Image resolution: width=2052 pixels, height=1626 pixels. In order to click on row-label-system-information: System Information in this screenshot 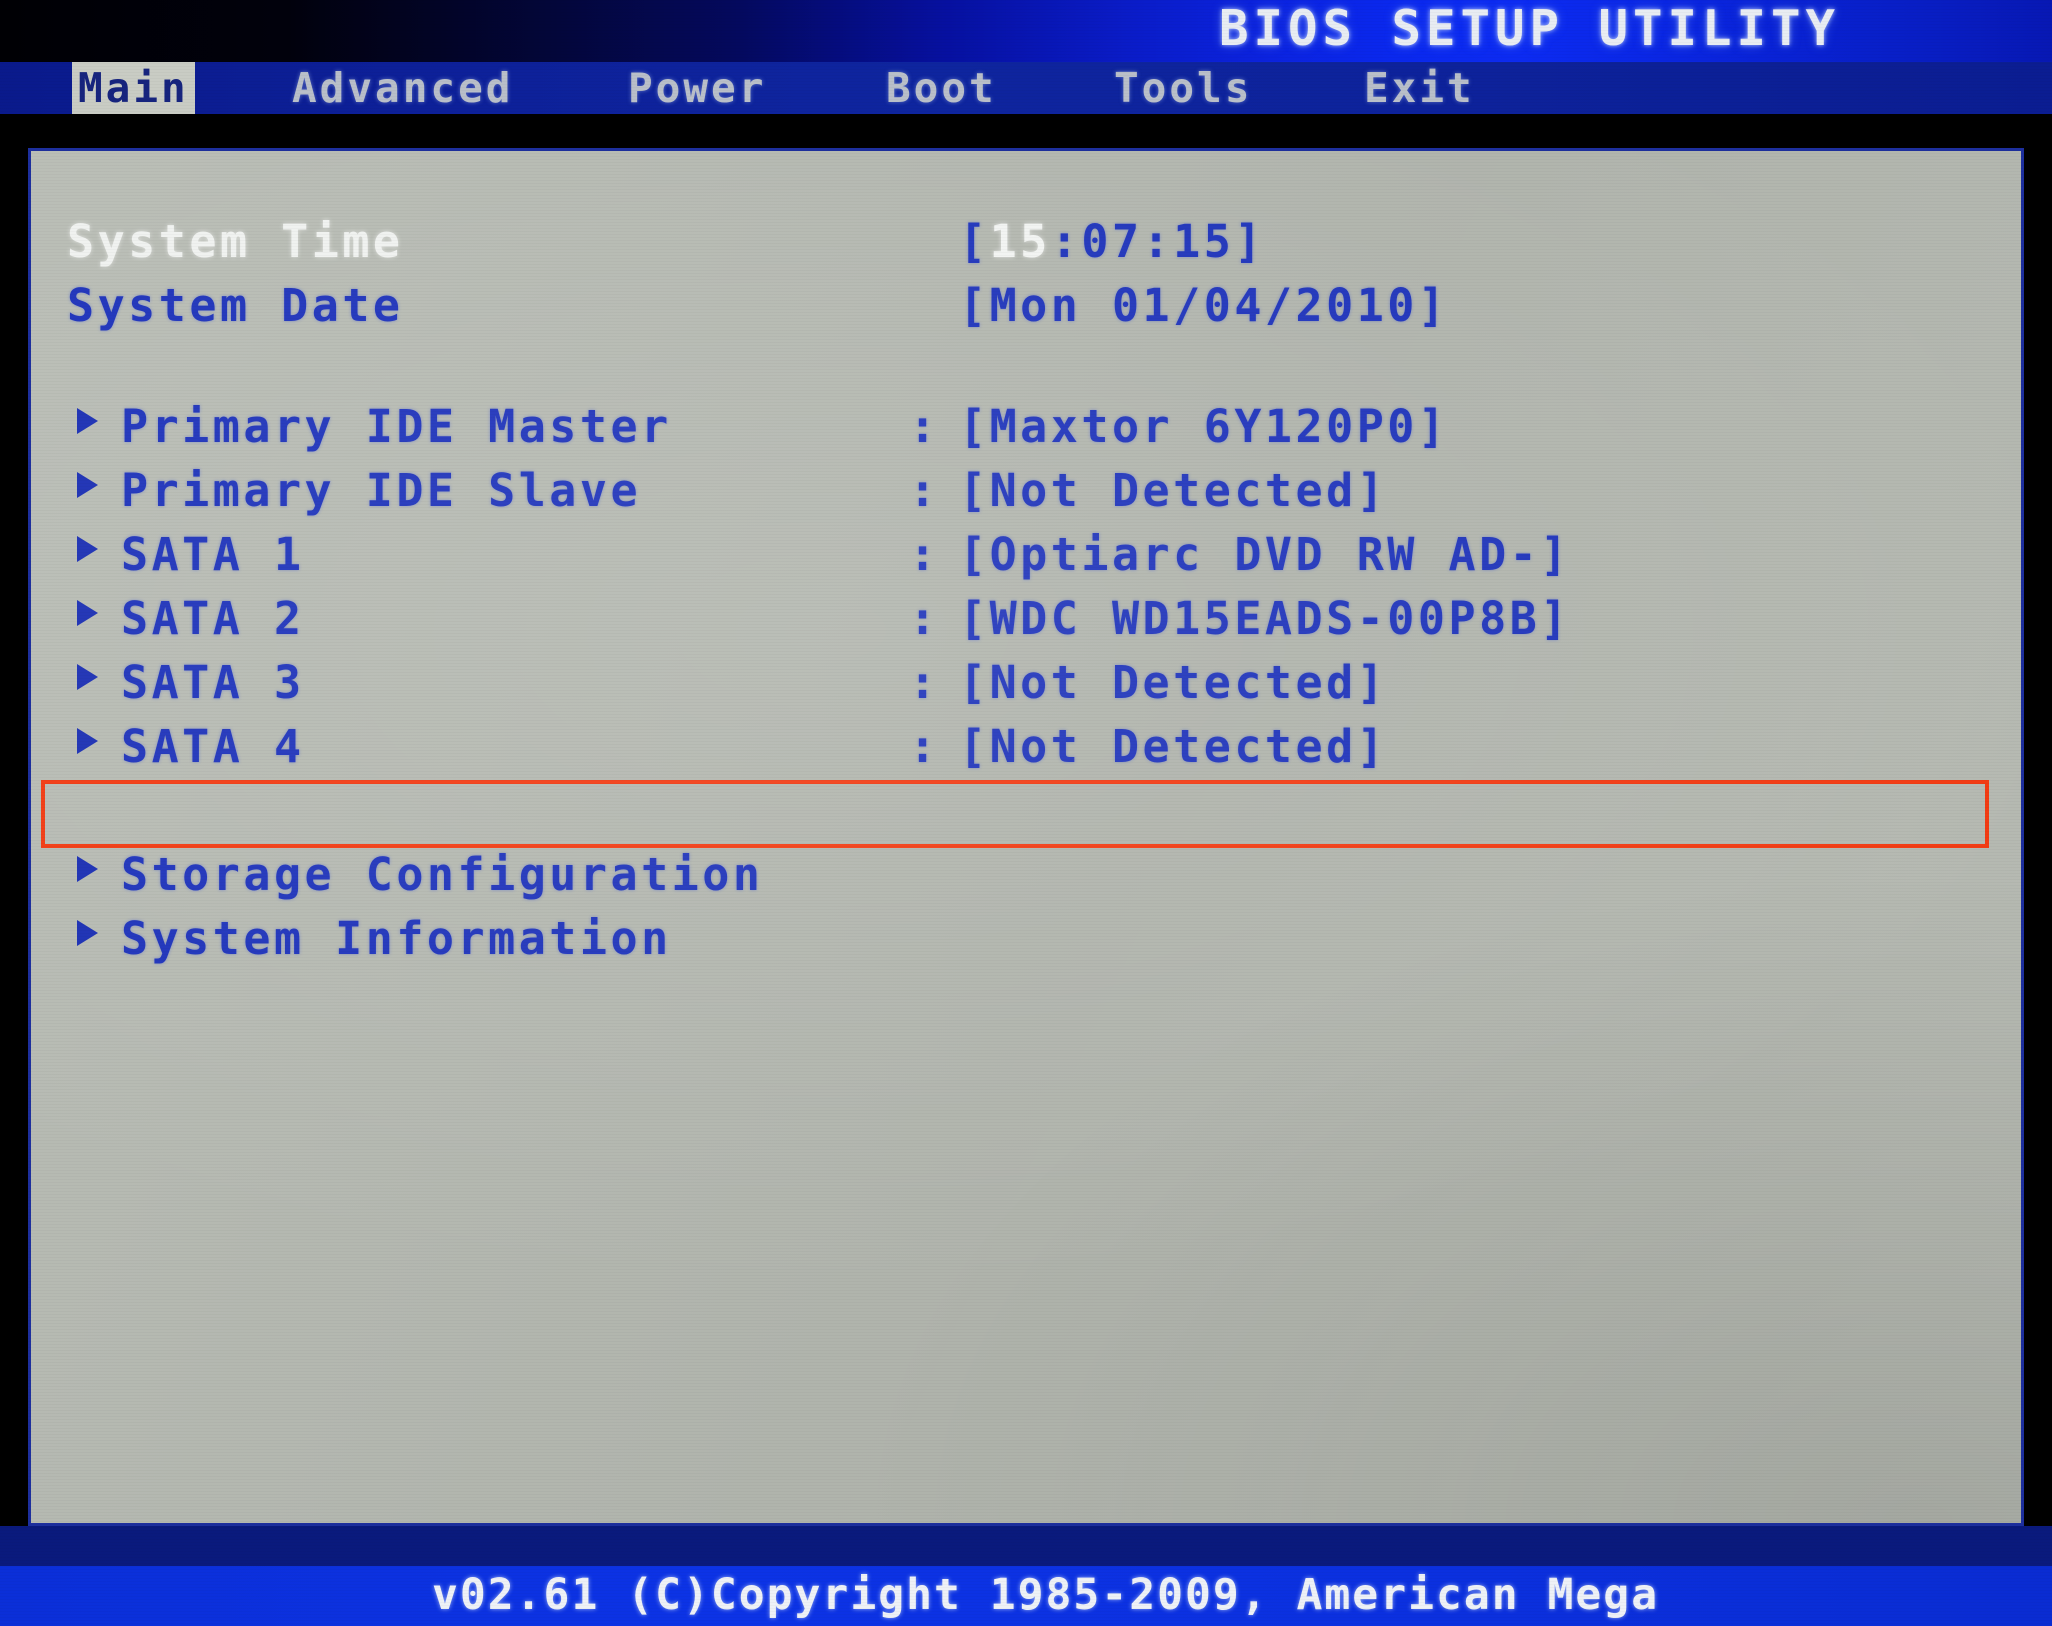, I will do `click(396, 938)`.